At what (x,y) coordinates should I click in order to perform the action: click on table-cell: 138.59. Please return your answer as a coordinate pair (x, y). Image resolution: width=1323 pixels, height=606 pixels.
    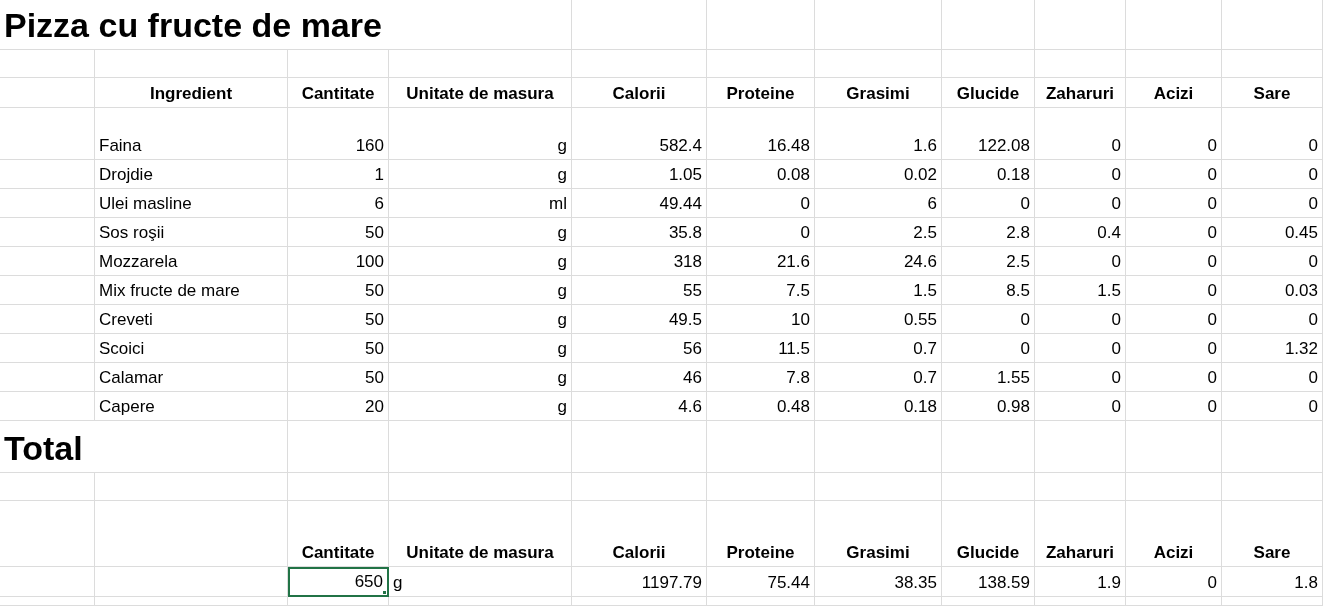
    Looking at the image, I should click on (988, 582).